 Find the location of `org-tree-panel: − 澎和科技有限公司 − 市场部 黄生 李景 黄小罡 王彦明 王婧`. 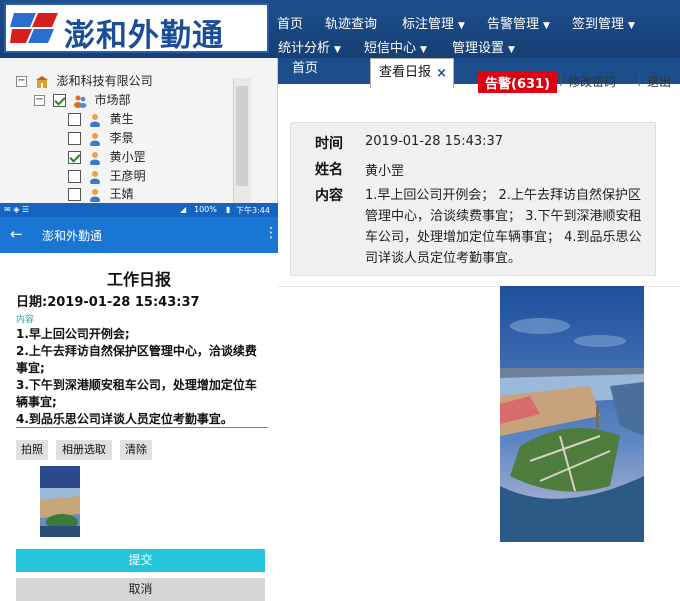

org-tree-panel: − 澎和科技有限公司 − 市场部 黄生 李景 黄小罡 王彦明 王婧 is located at coordinates (139, 130).